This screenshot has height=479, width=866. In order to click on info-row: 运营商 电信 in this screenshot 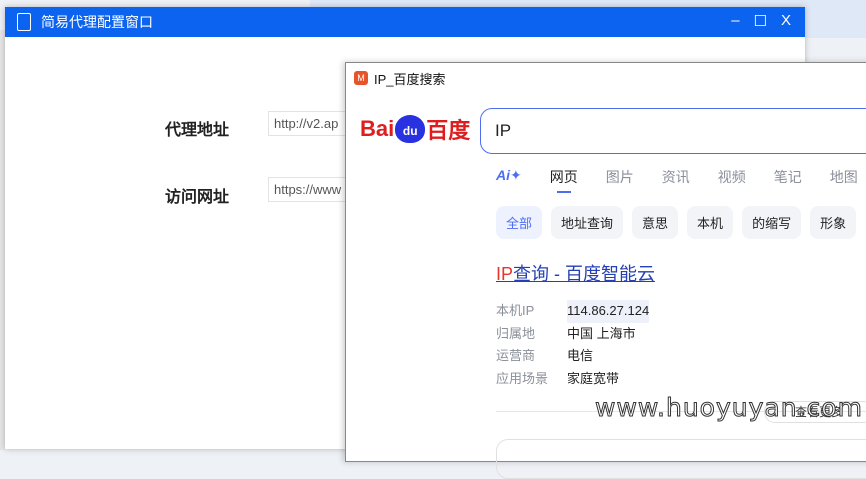, I will do `click(572, 356)`.